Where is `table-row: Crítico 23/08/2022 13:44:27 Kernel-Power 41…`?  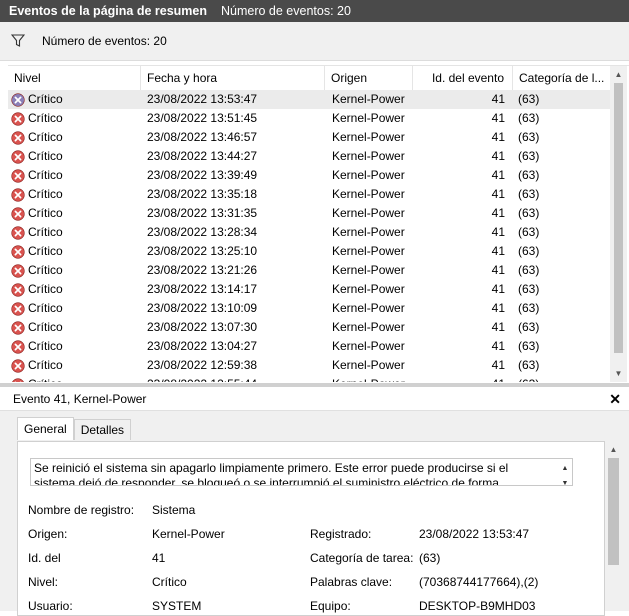
table-row: Crítico 23/08/2022 13:44:27 Kernel-Power 41… is located at coordinates (309, 156).